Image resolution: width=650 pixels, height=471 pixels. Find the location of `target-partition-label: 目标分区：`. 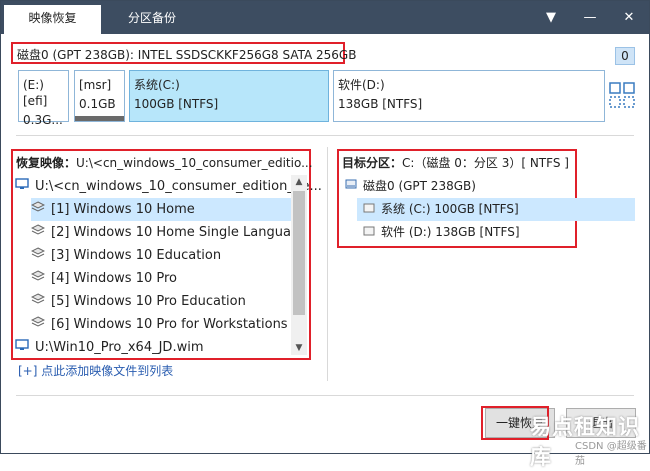

target-partition-label: 目标分区： is located at coordinates (372, 163).